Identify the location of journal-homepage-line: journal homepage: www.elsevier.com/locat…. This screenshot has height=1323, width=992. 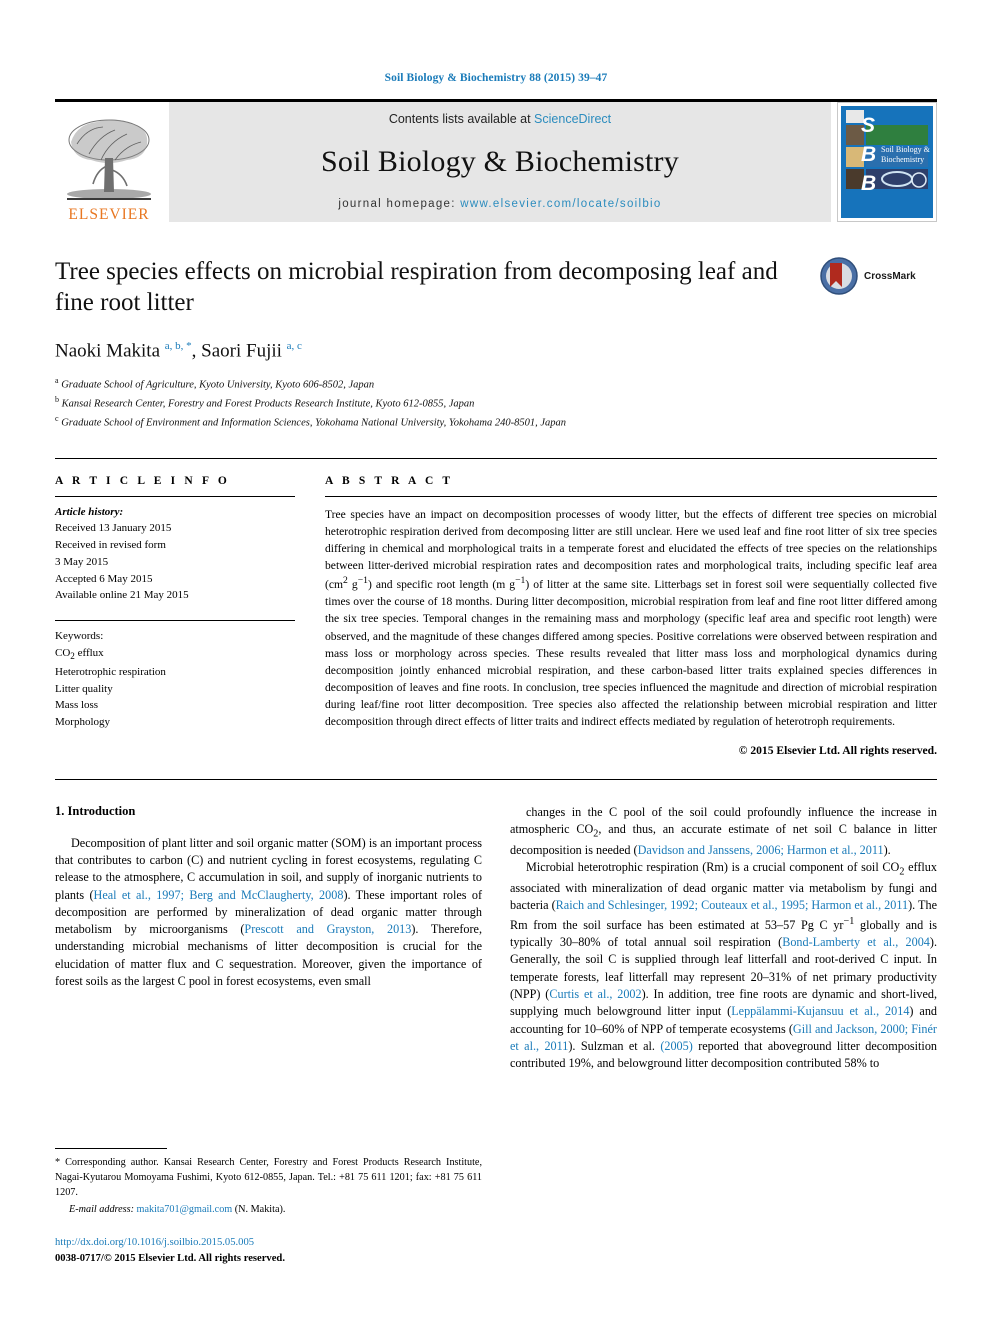
(499, 204).